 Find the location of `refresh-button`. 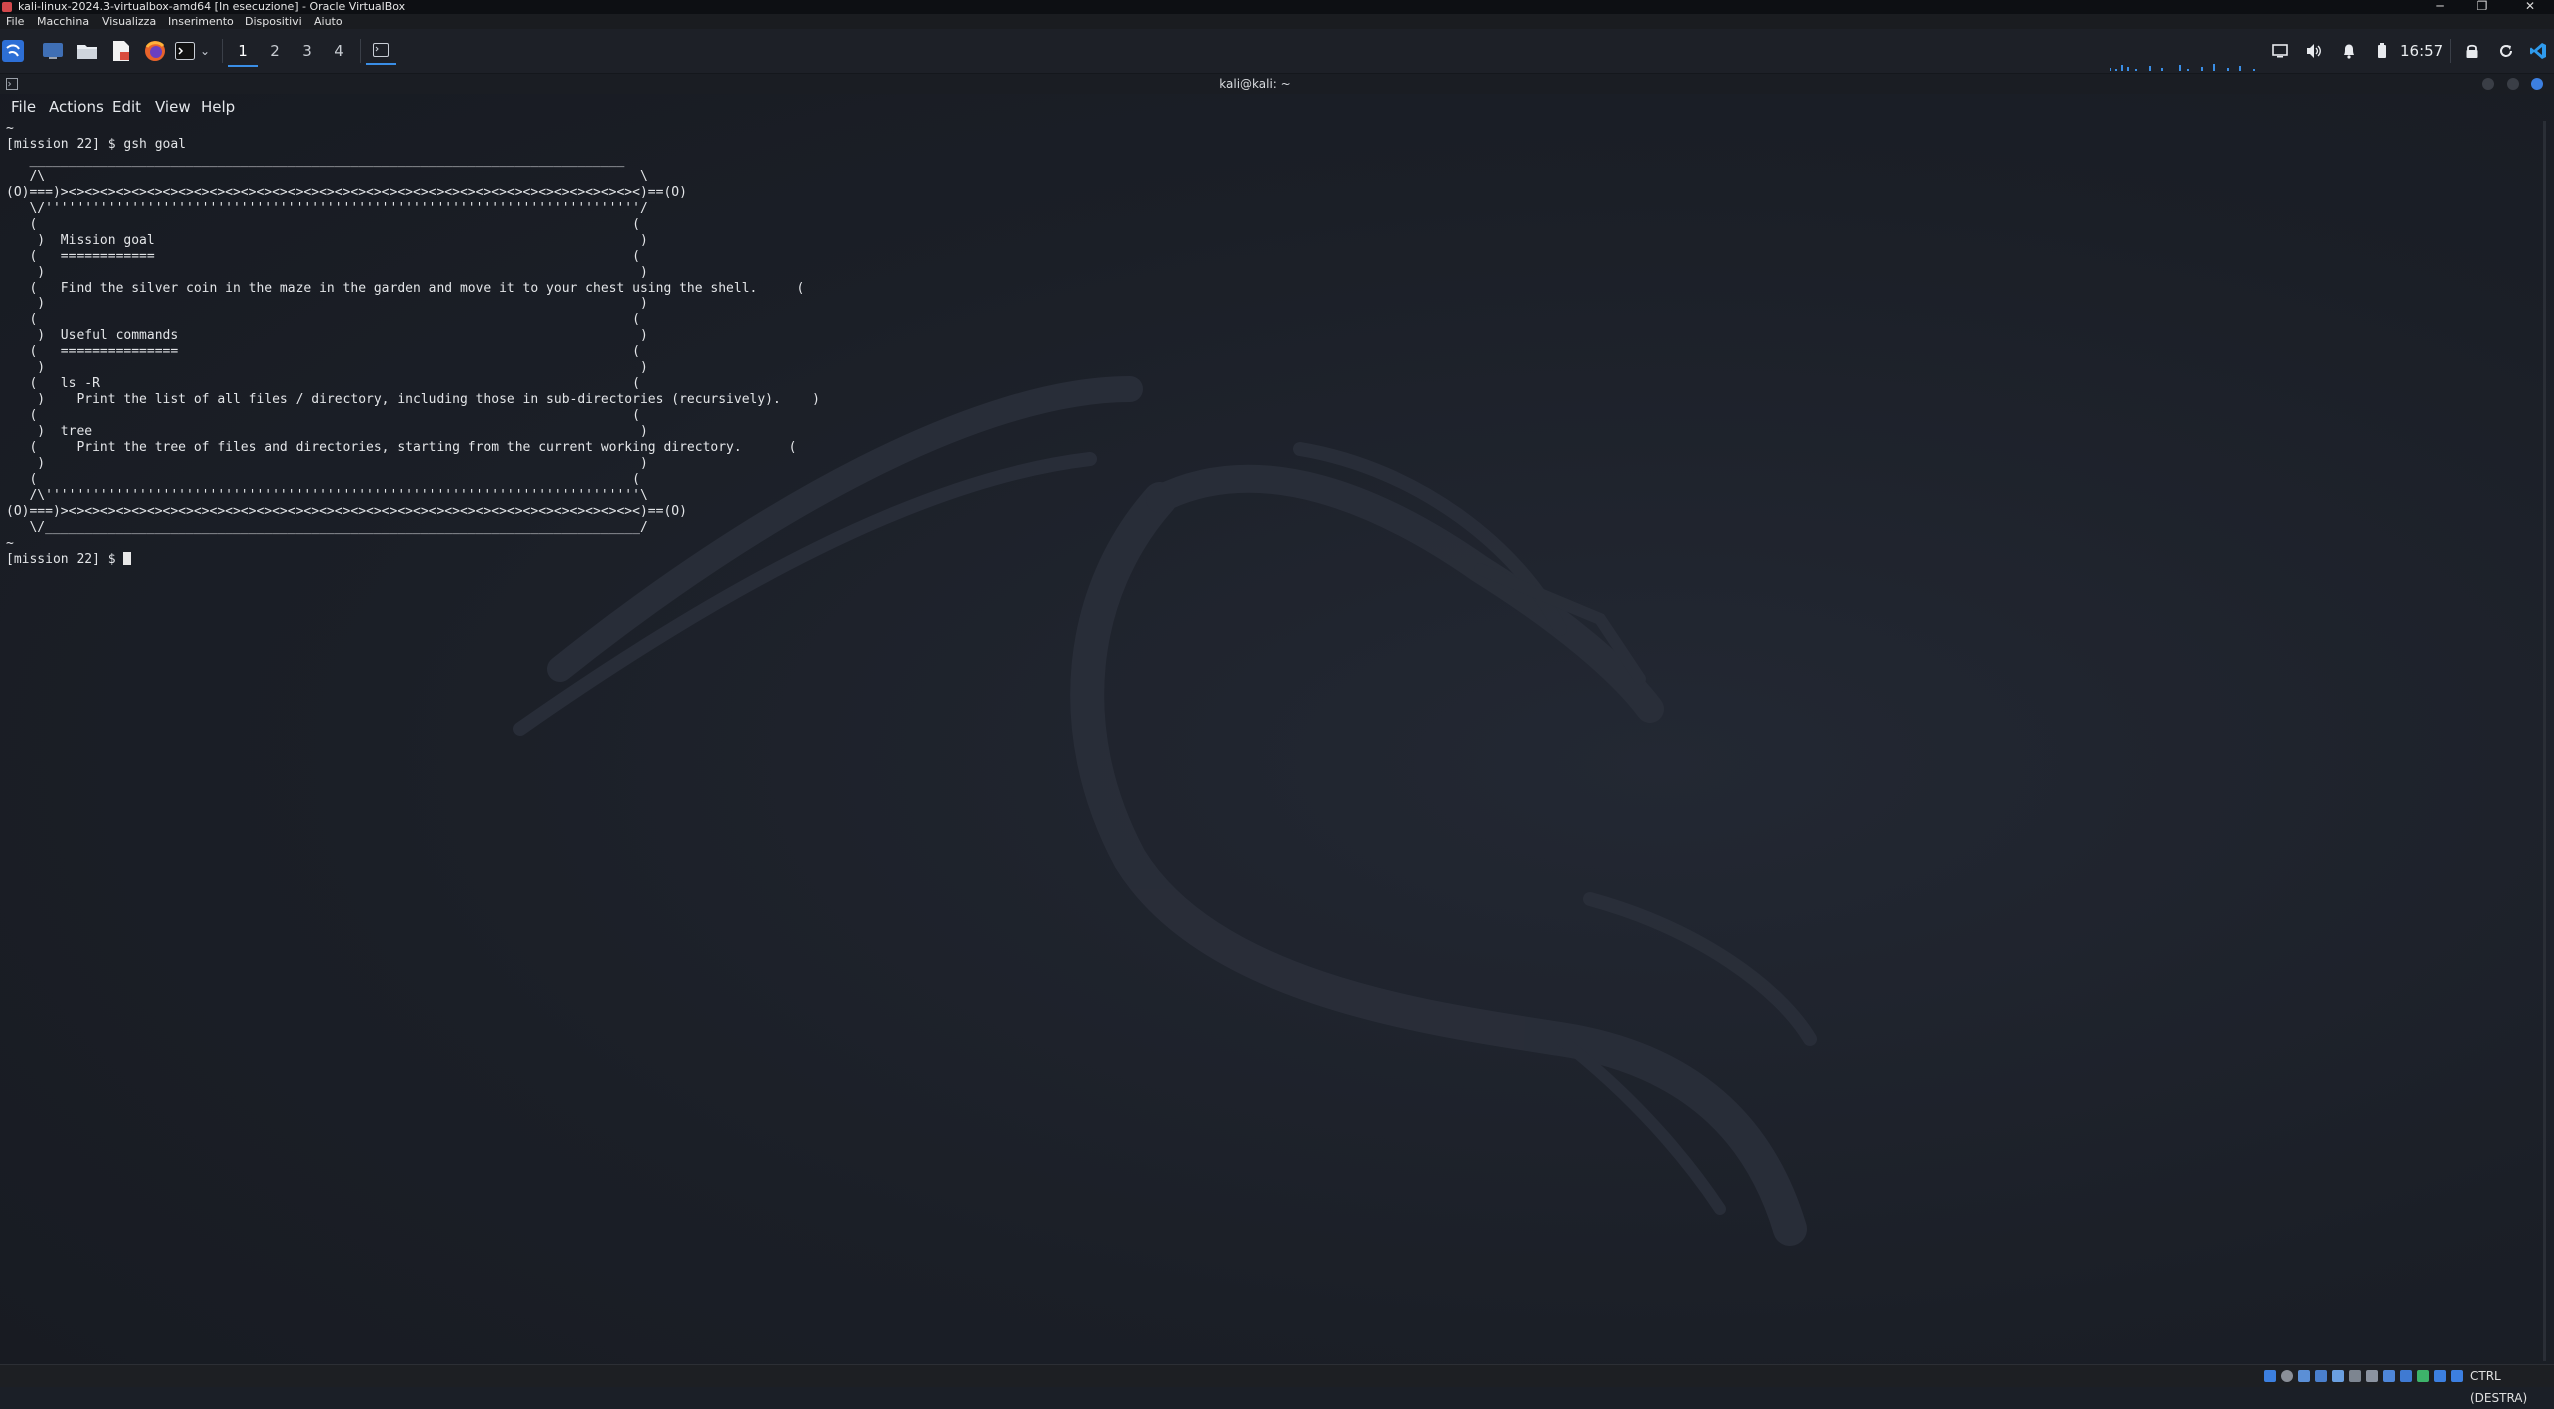

refresh-button is located at coordinates (2506, 51).